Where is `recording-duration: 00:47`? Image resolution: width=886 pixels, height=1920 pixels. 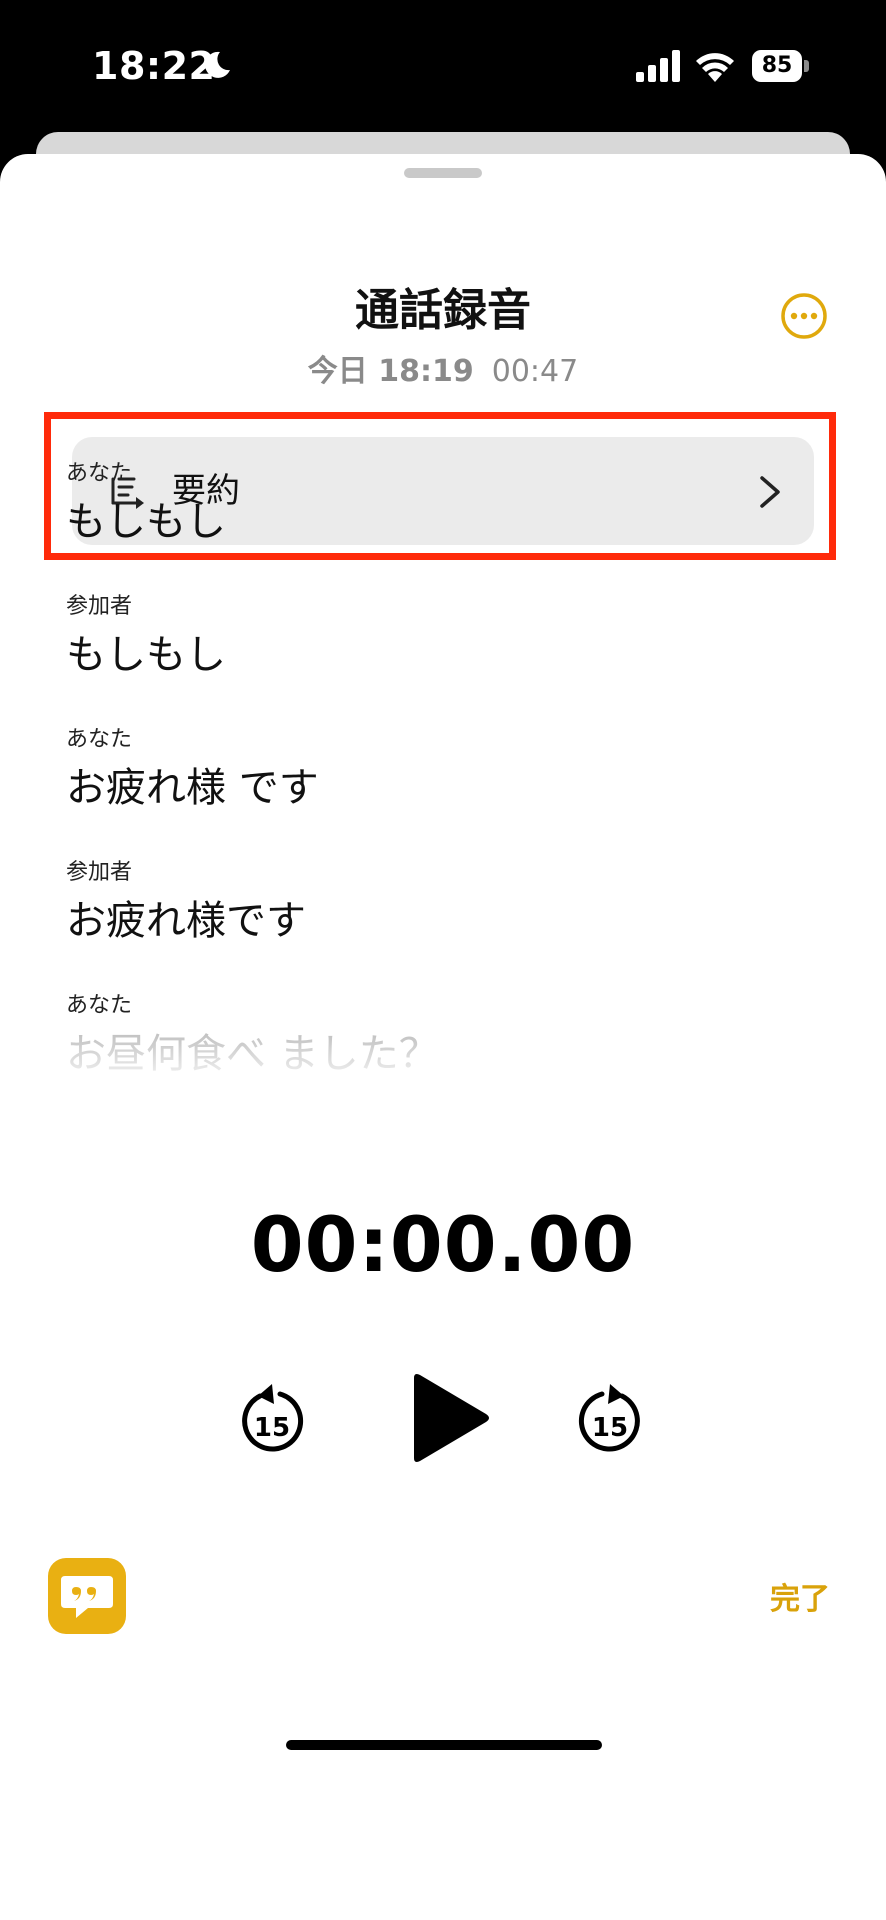
recording-duration: 00:47 is located at coordinates (535, 371).